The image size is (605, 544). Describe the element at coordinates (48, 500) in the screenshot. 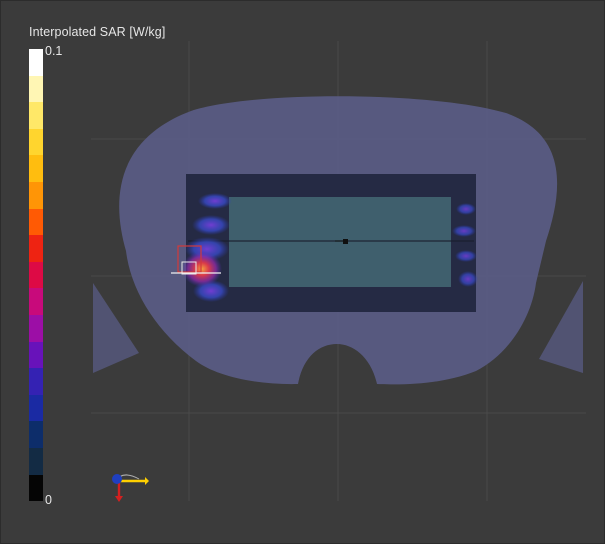

I see `colorbar-min-label: 0` at that location.